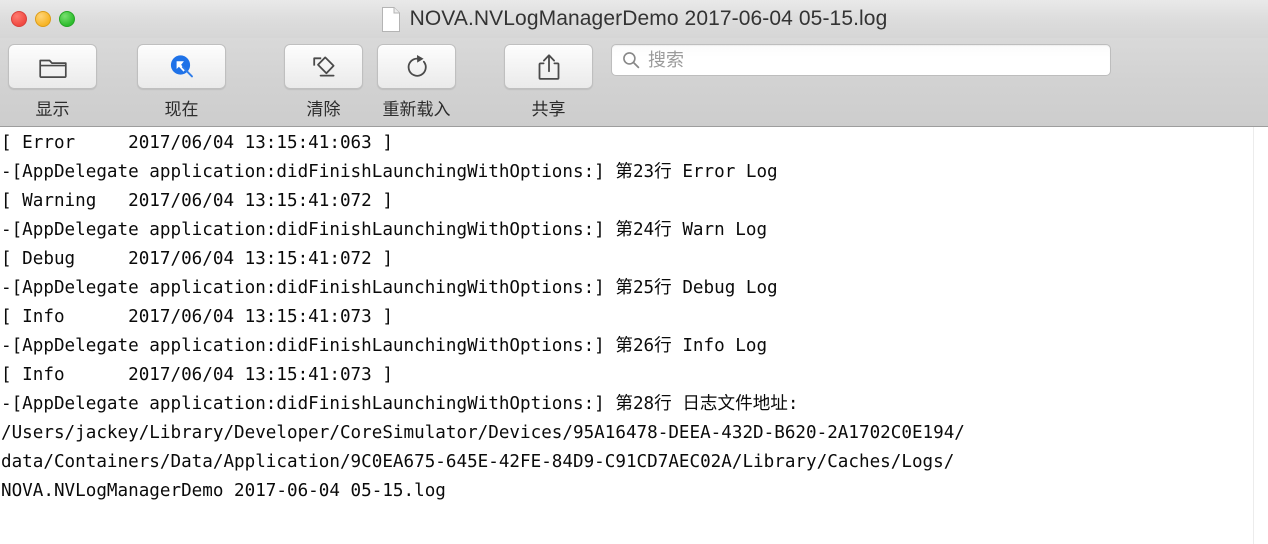 The image size is (1268, 544). I want to click on folder-icon, so click(52, 67).